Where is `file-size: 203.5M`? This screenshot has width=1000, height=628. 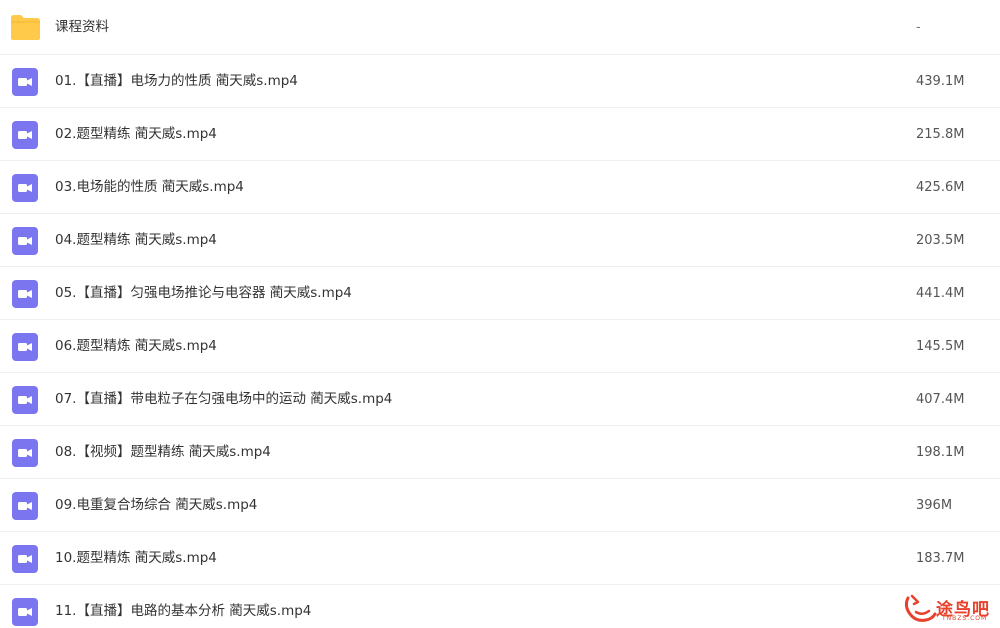
file-size: 203.5M is located at coordinates (940, 240).